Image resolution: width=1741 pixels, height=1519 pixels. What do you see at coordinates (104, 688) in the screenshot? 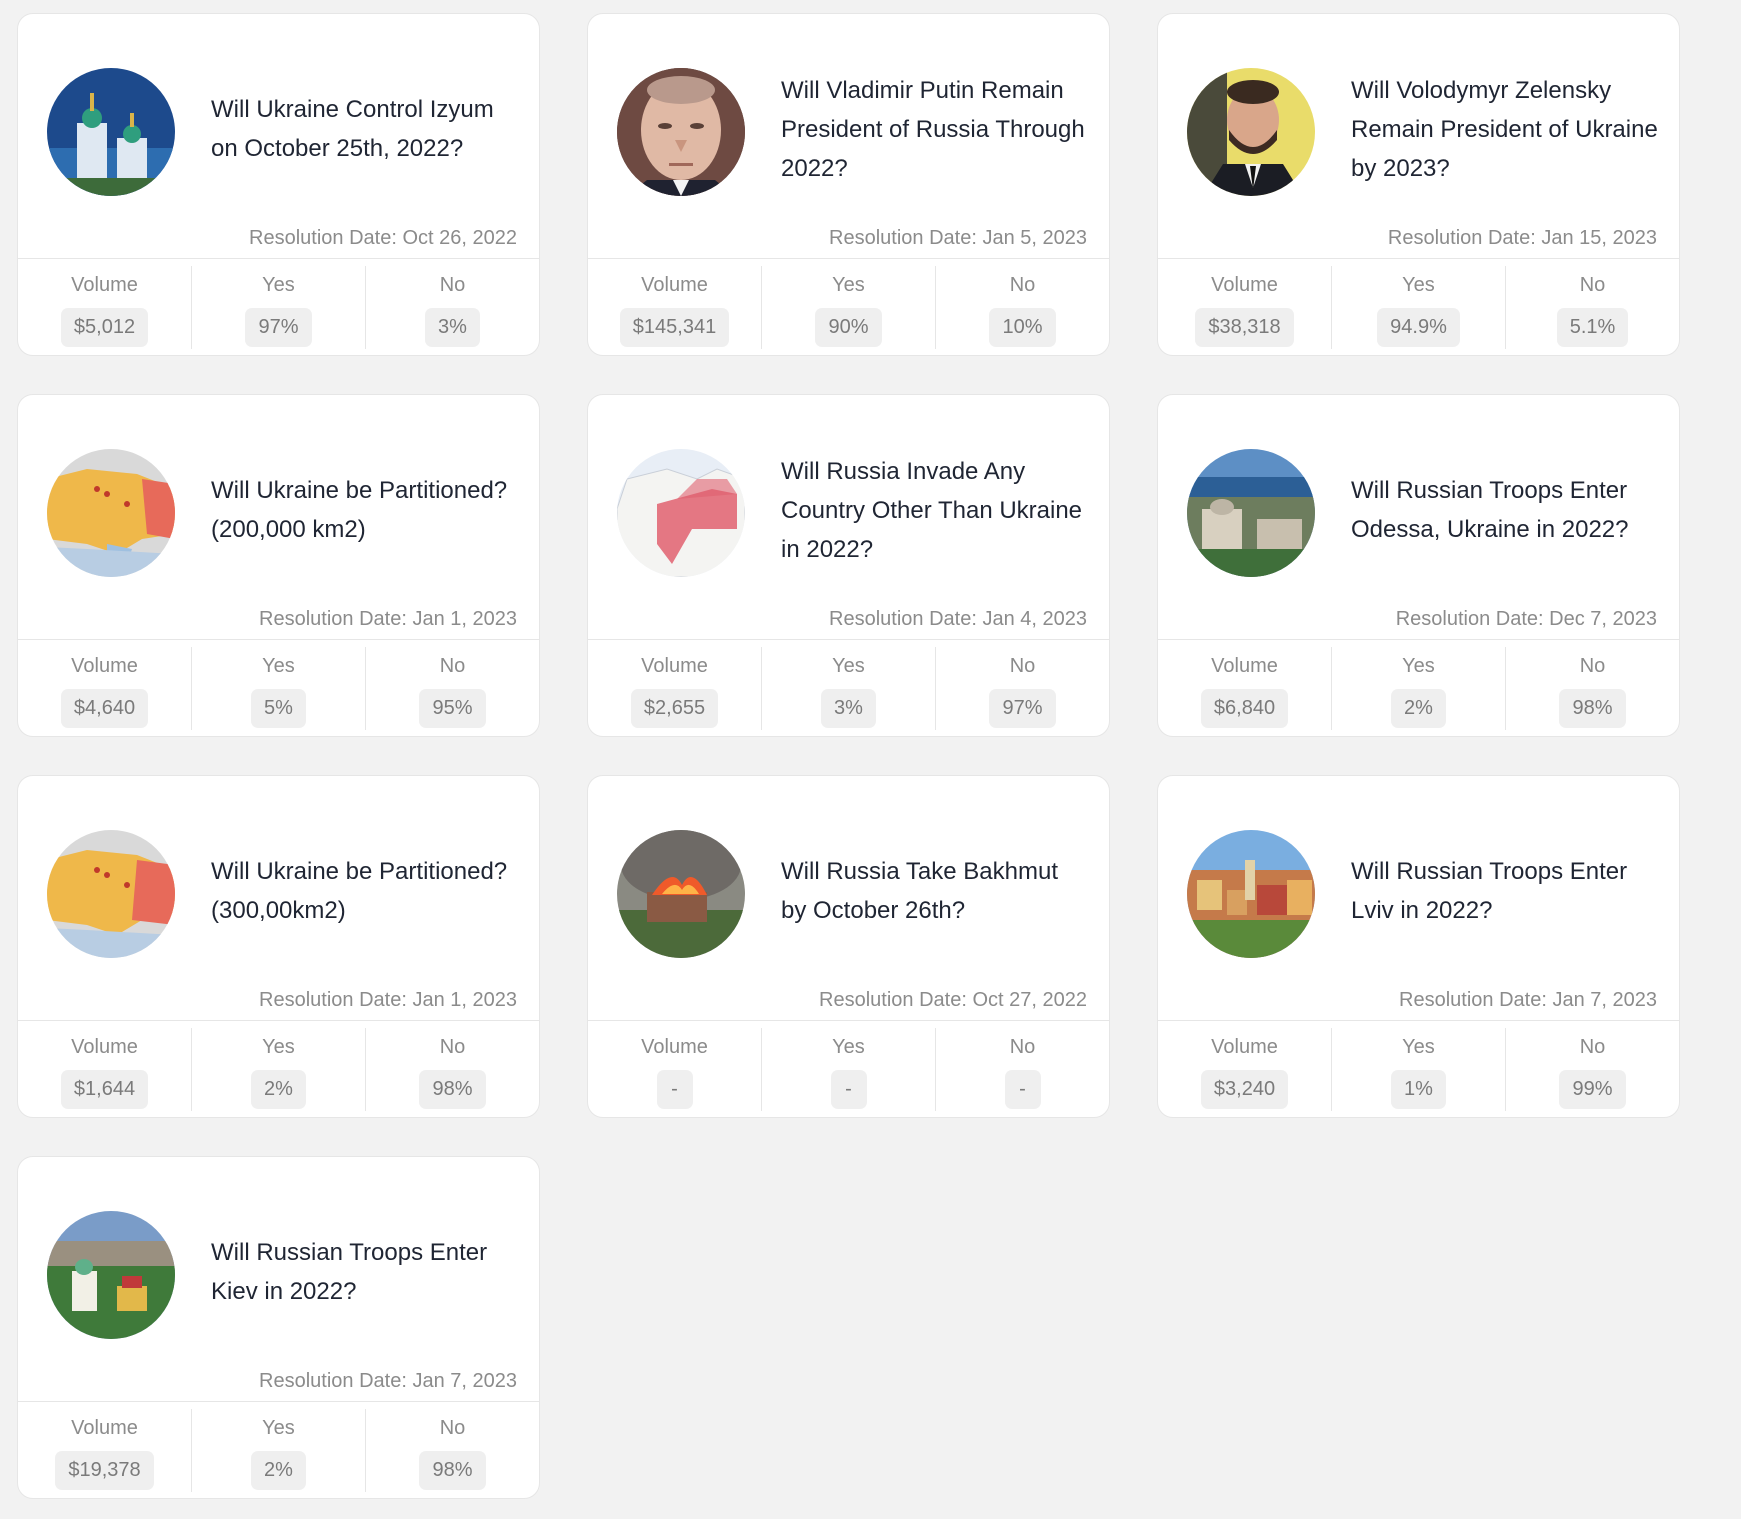
I see `volume-stat: Volume $4,640` at bounding box center [104, 688].